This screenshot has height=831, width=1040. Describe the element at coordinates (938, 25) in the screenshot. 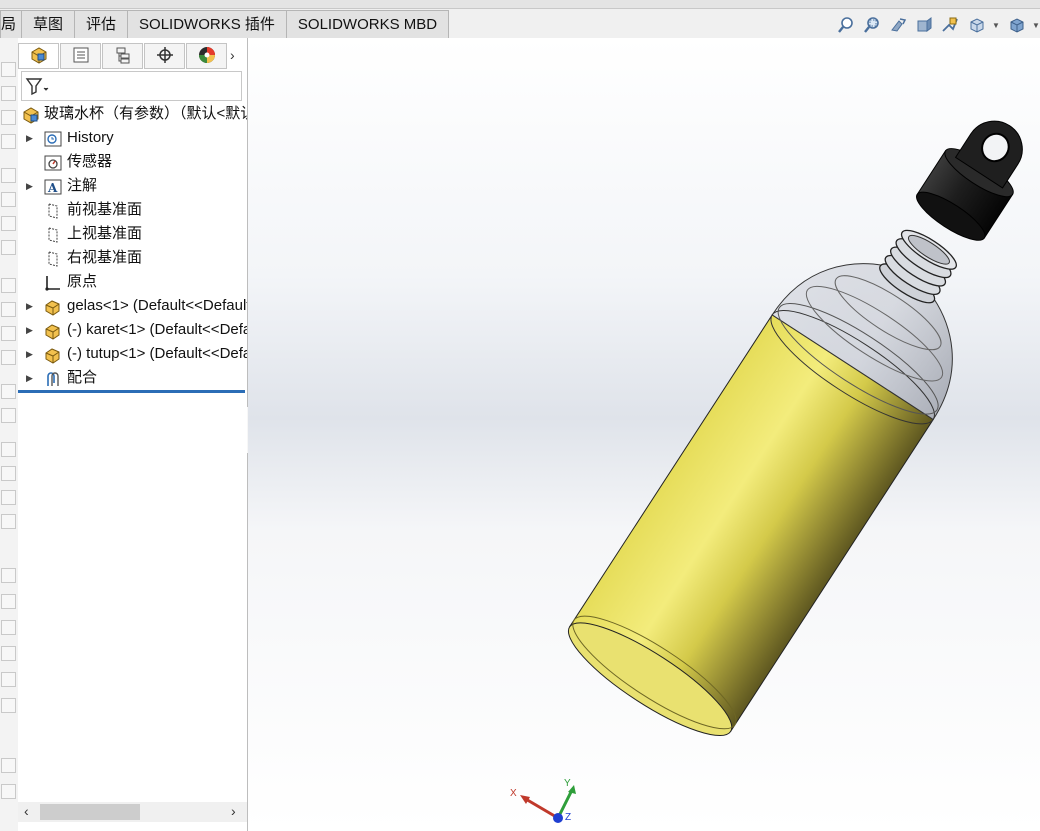

I see `heads-up-view-toolbar: ▼ ▼` at that location.